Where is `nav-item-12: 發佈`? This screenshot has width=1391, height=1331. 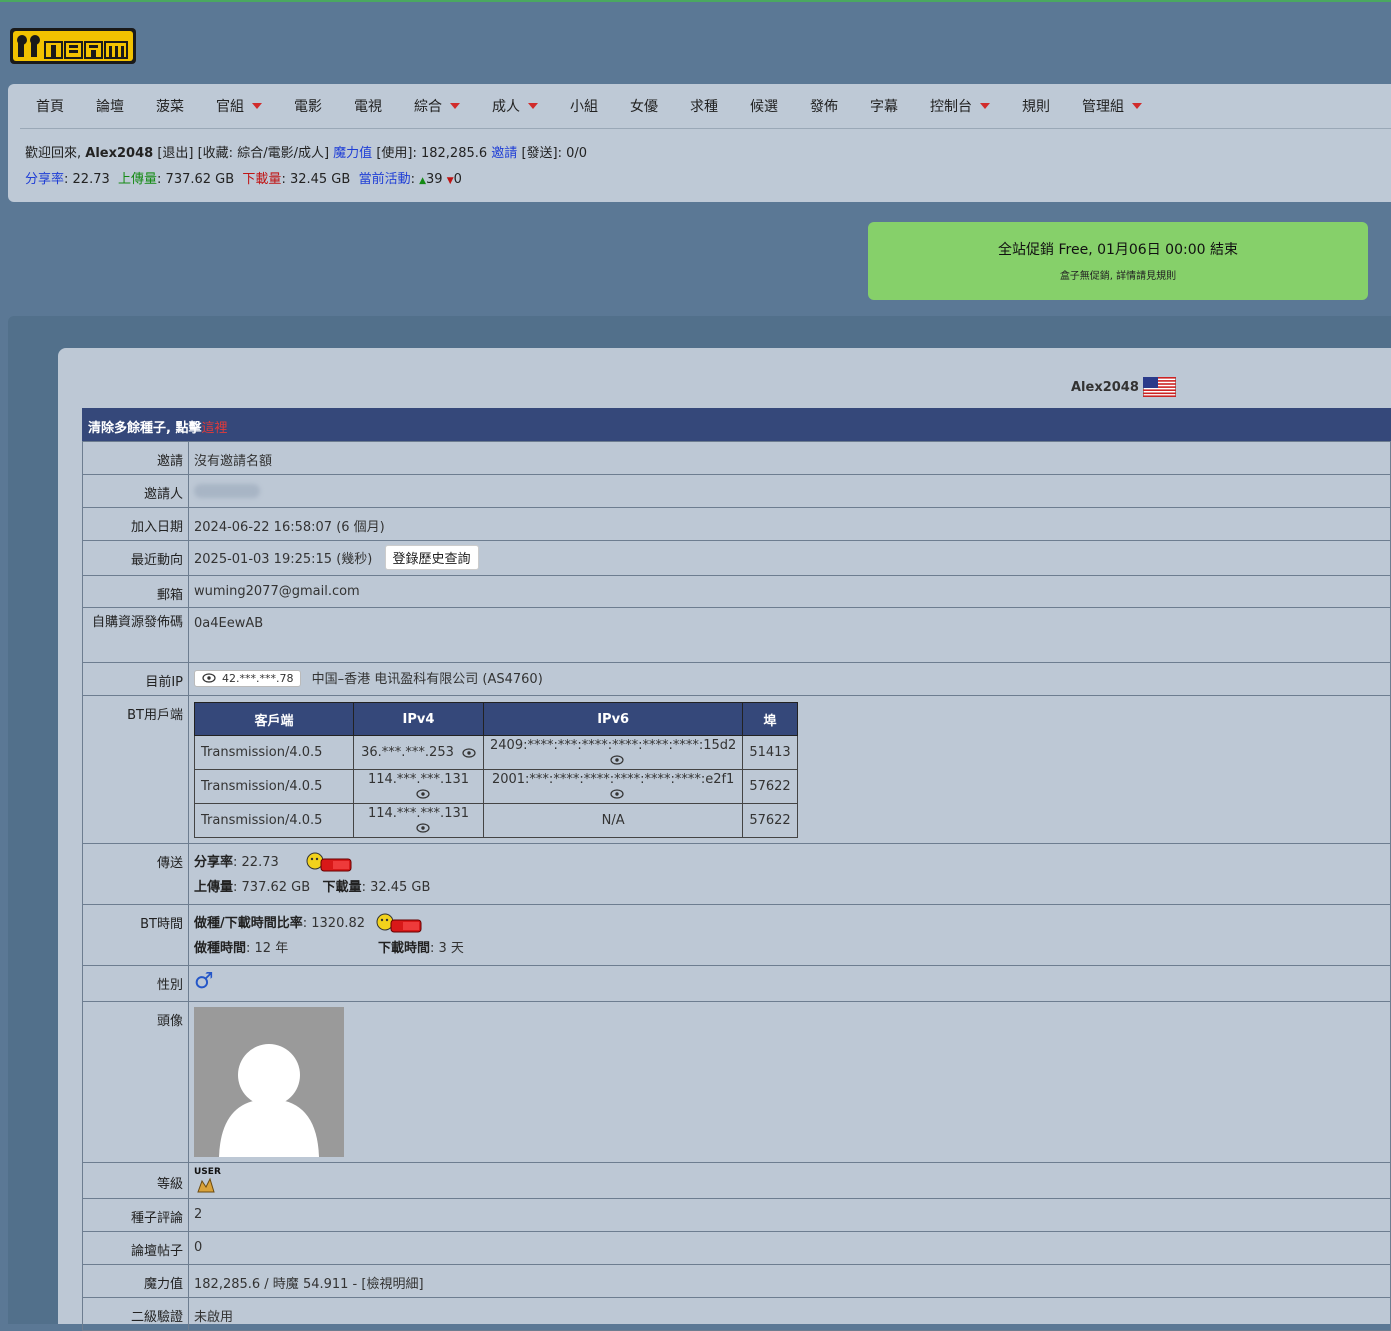
nav-item-12: 發佈 is located at coordinates (824, 106).